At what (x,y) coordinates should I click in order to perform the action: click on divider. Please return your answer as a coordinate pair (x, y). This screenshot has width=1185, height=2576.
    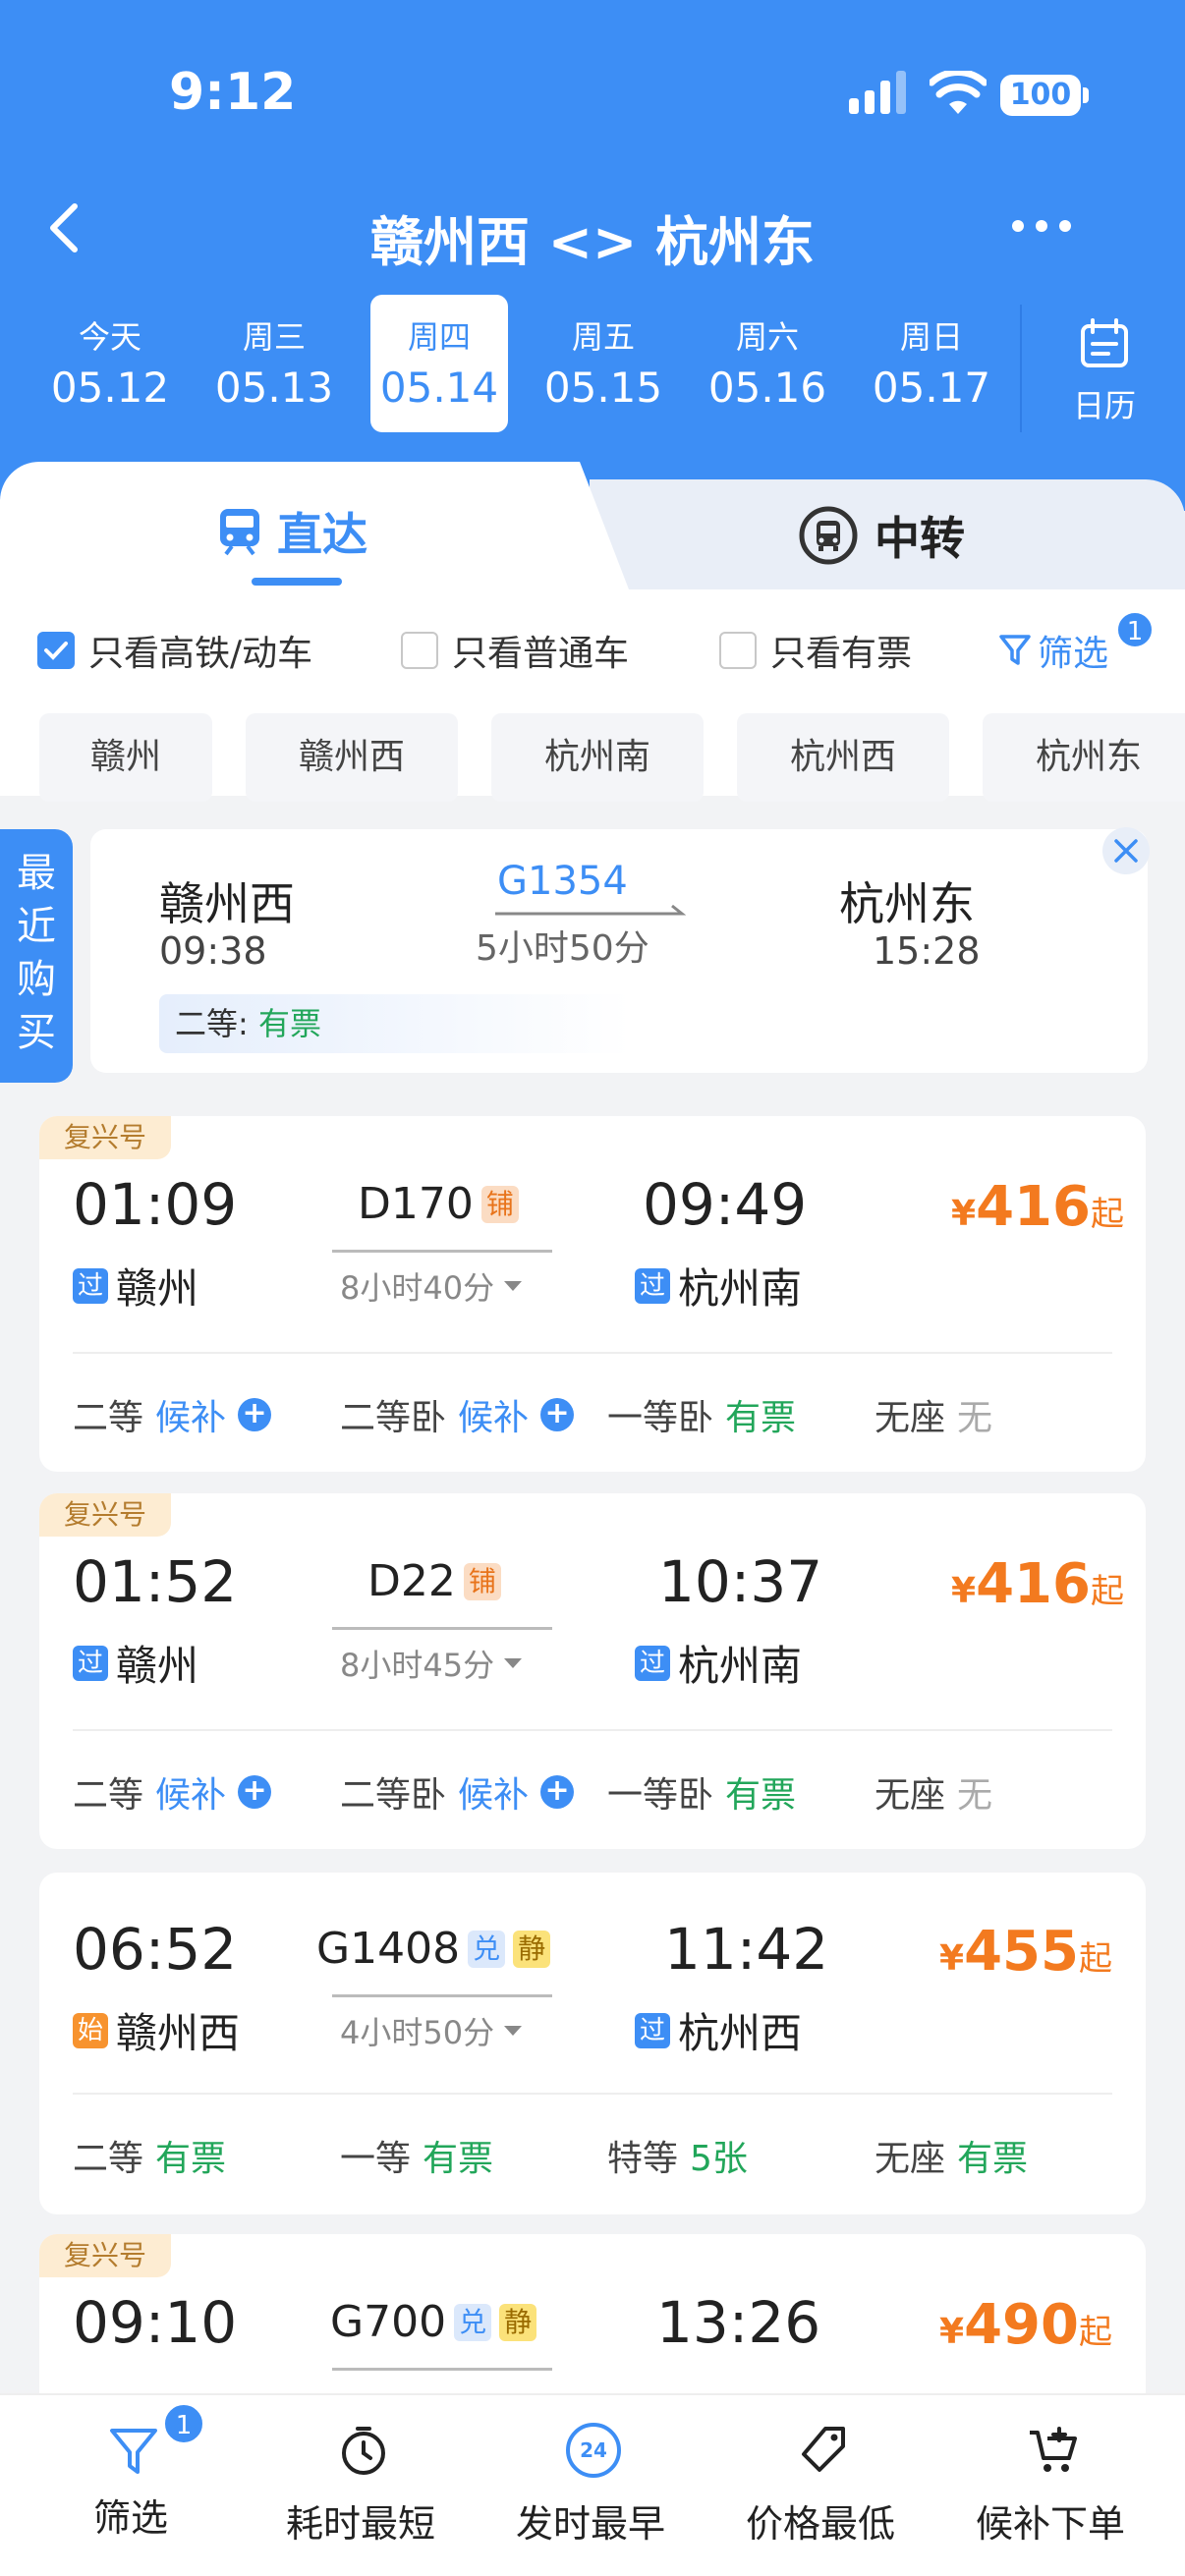
    Looking at the image, I should click on (592, 1353).